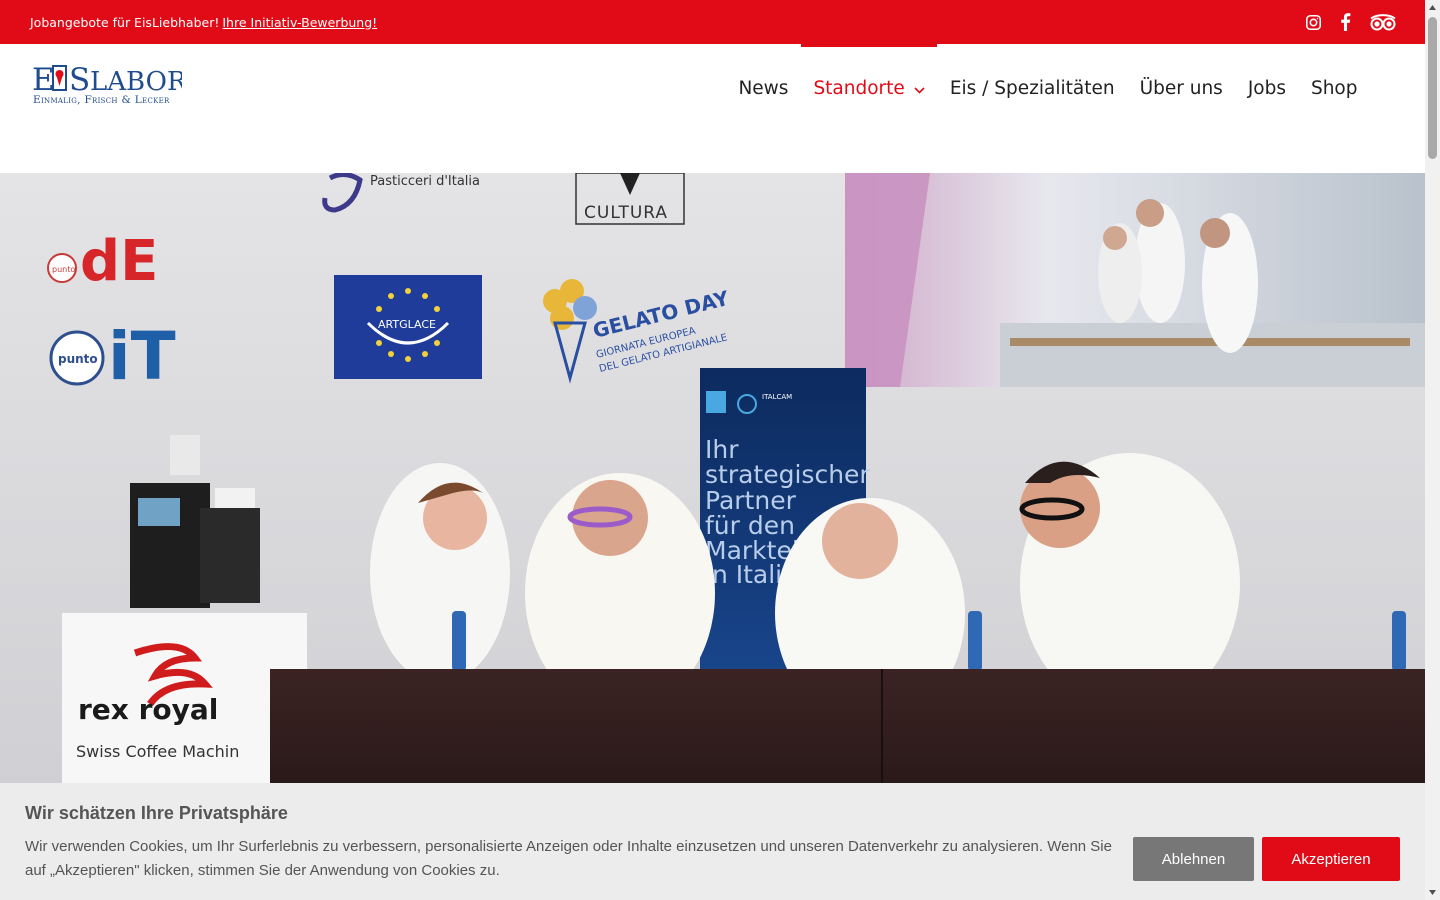 This screenshot has height=900, width=1440. I want to click on scrollbar-thumb, so click(1432, 88).